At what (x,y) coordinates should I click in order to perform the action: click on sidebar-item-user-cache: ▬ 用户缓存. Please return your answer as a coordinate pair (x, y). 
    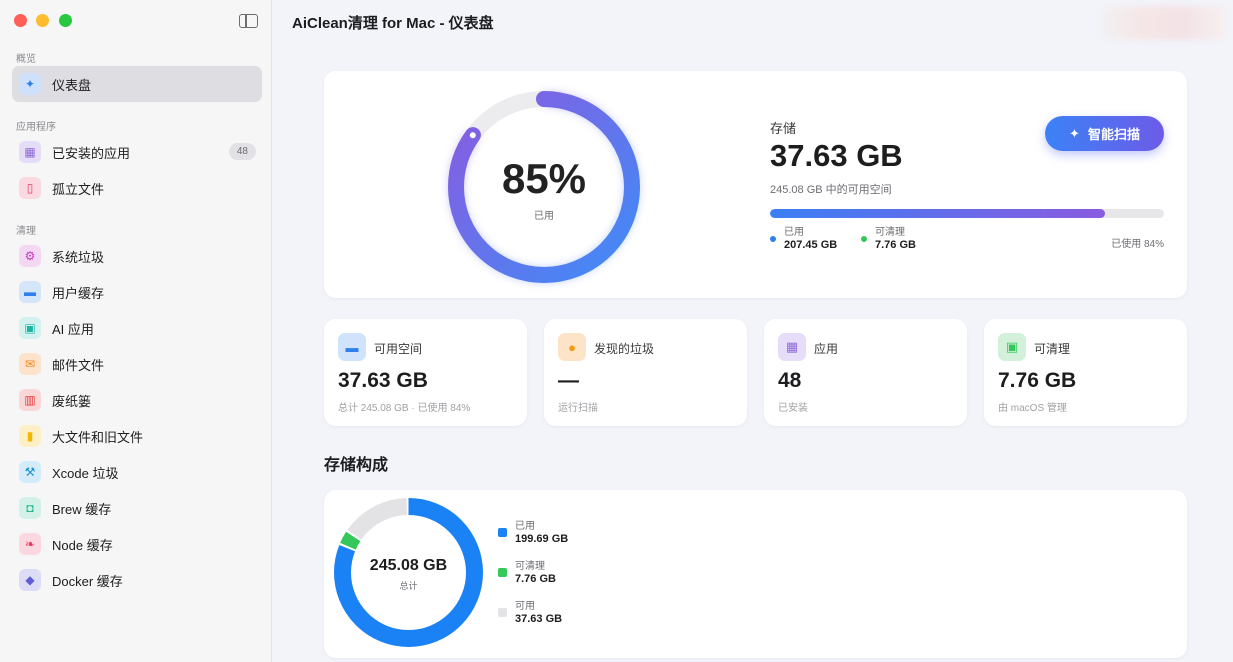
    Looking at the image, I should click on (137, 292).